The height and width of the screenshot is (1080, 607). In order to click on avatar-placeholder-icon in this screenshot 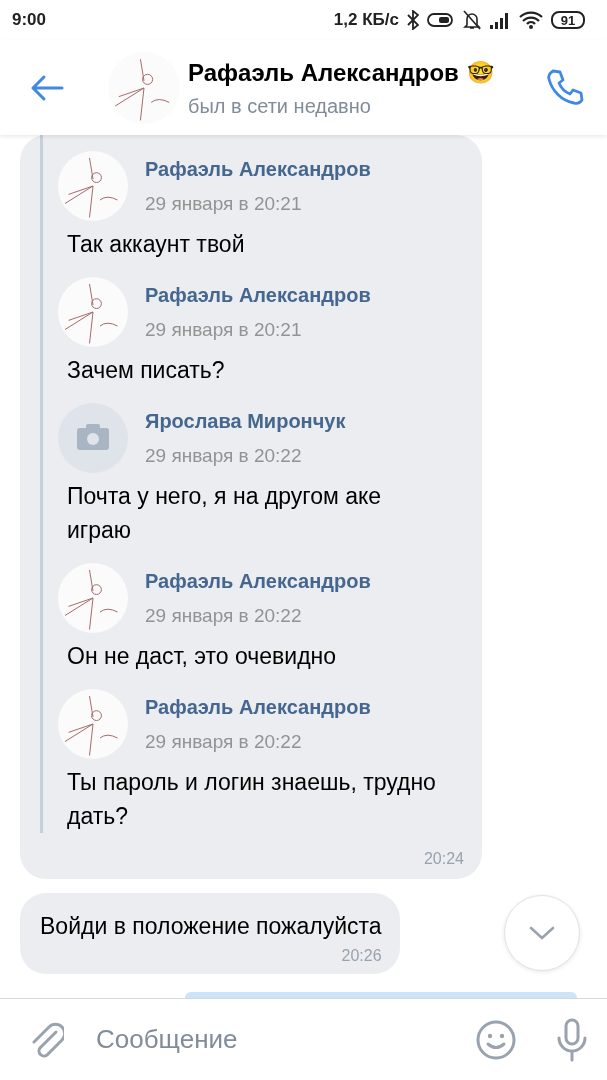, I will do `click(93, 438)`.